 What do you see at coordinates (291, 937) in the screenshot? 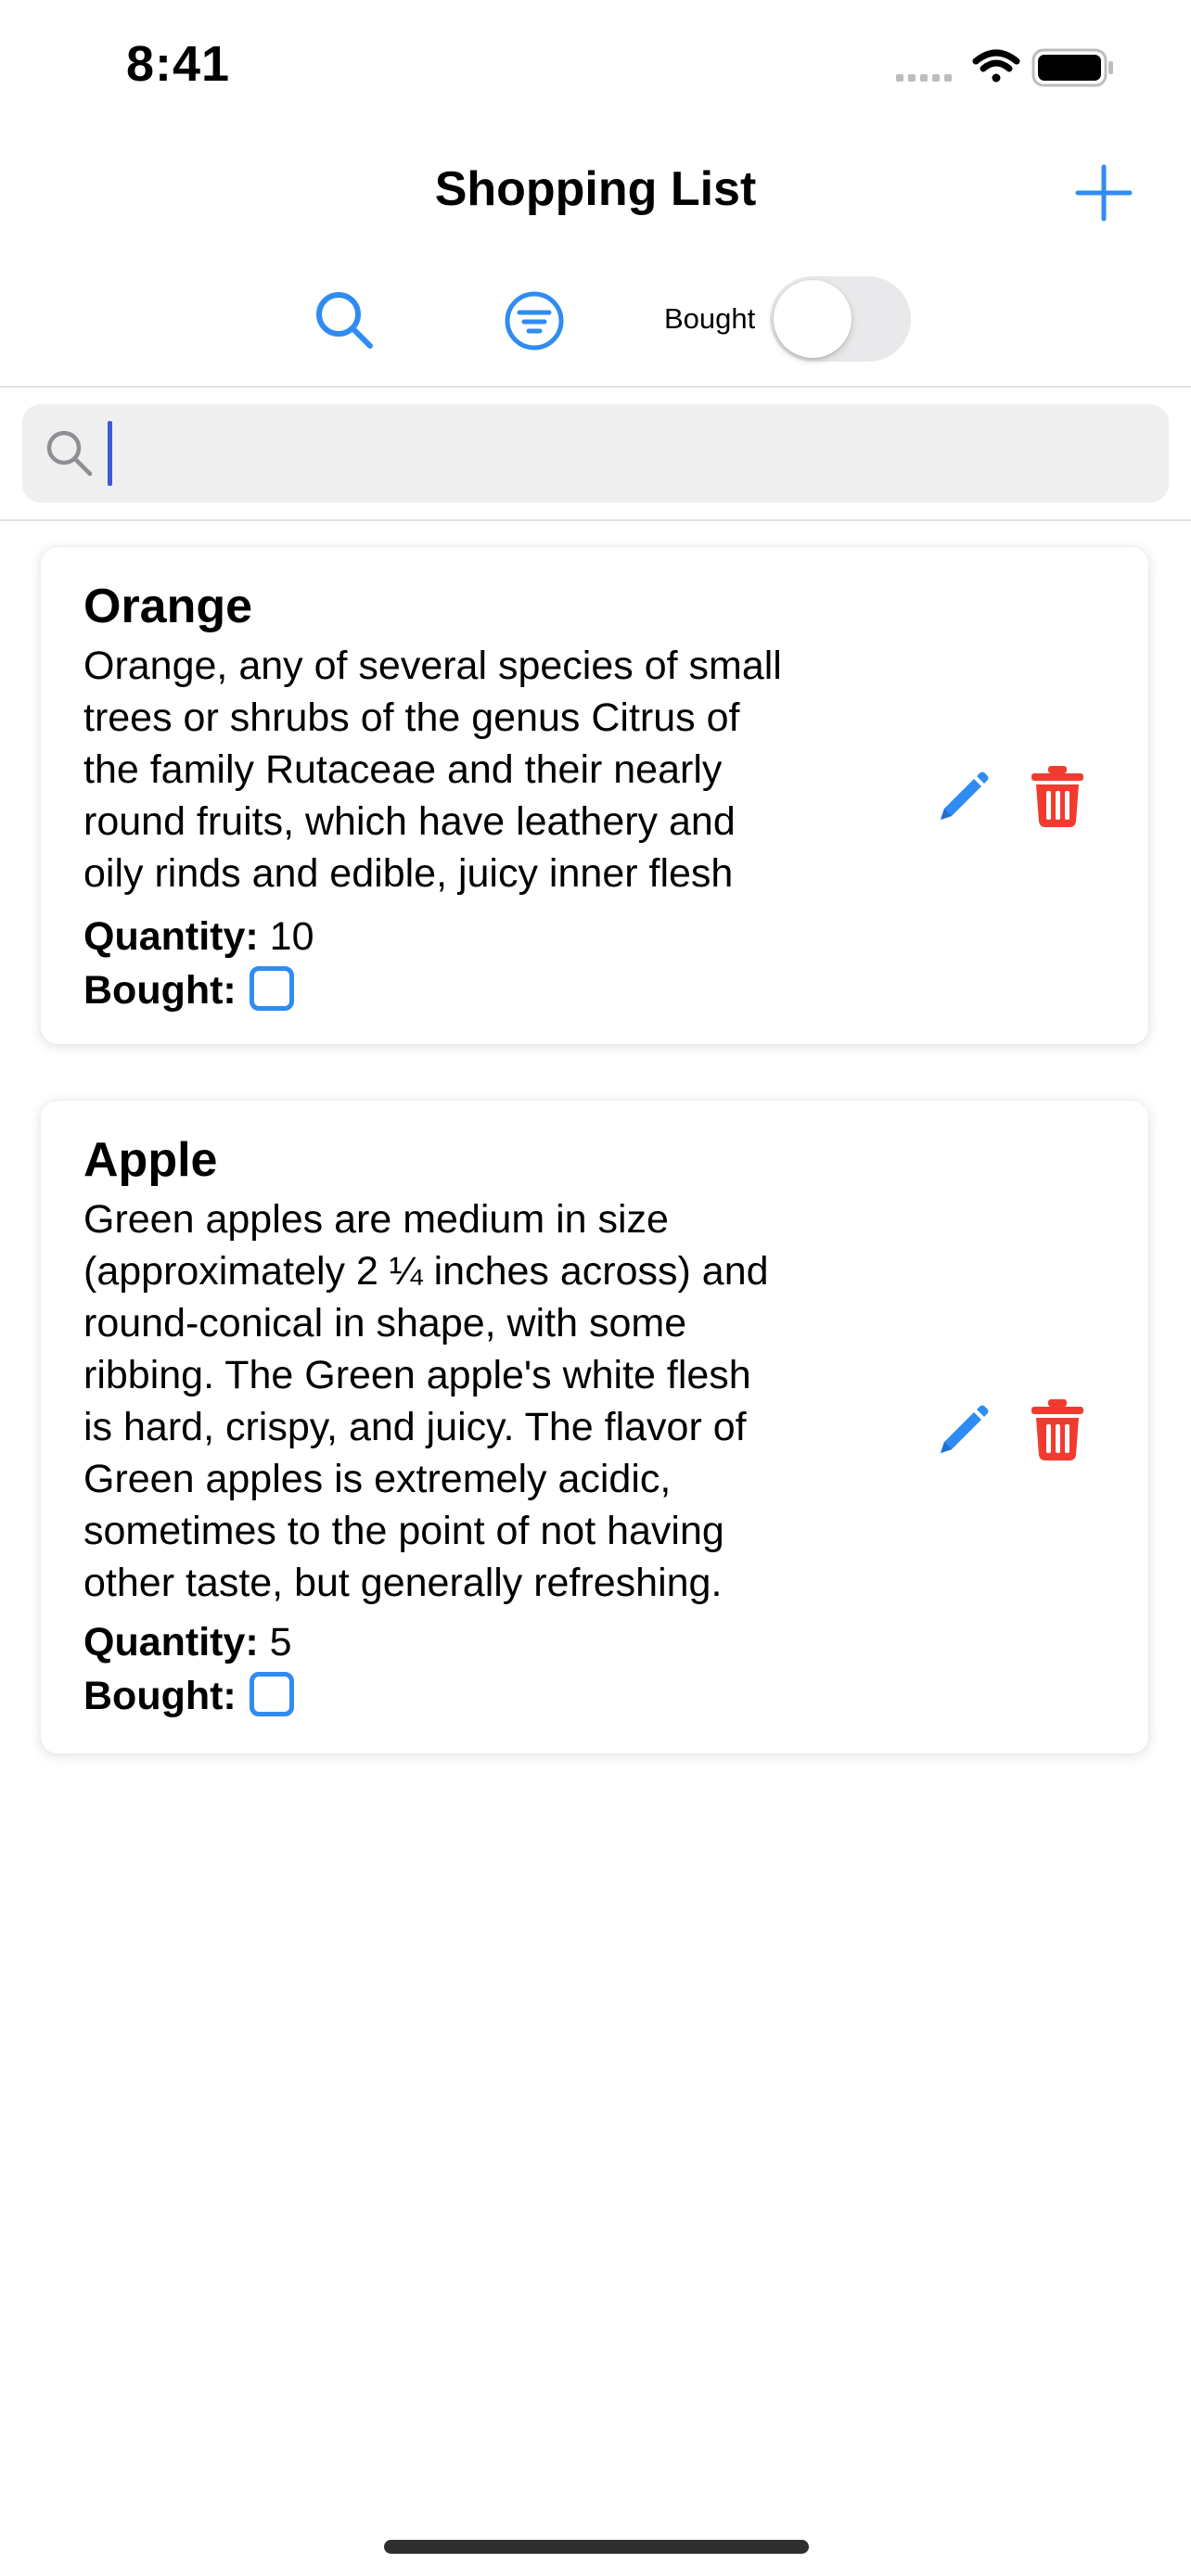
I see `quantity-value: 10` at bounding box center [291, 937].